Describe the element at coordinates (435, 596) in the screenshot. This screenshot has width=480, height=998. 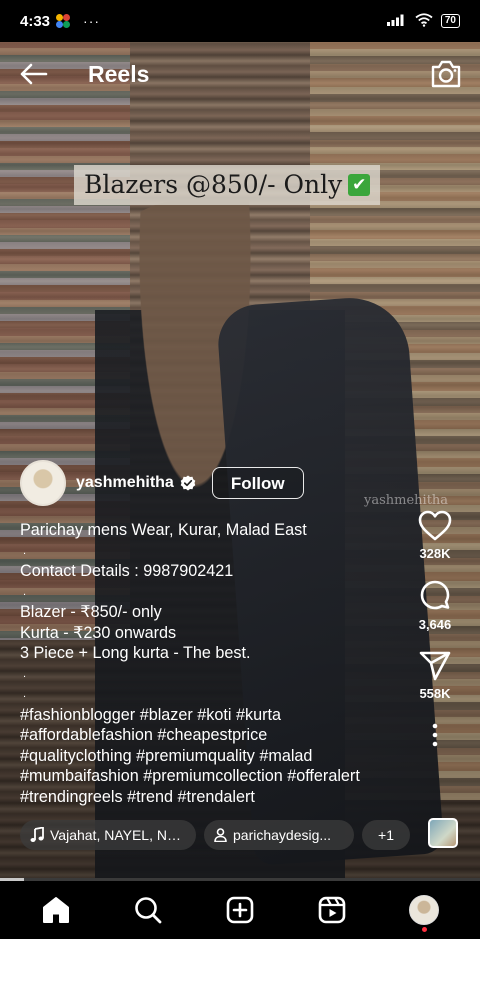
I see `comment-icon` at that location.